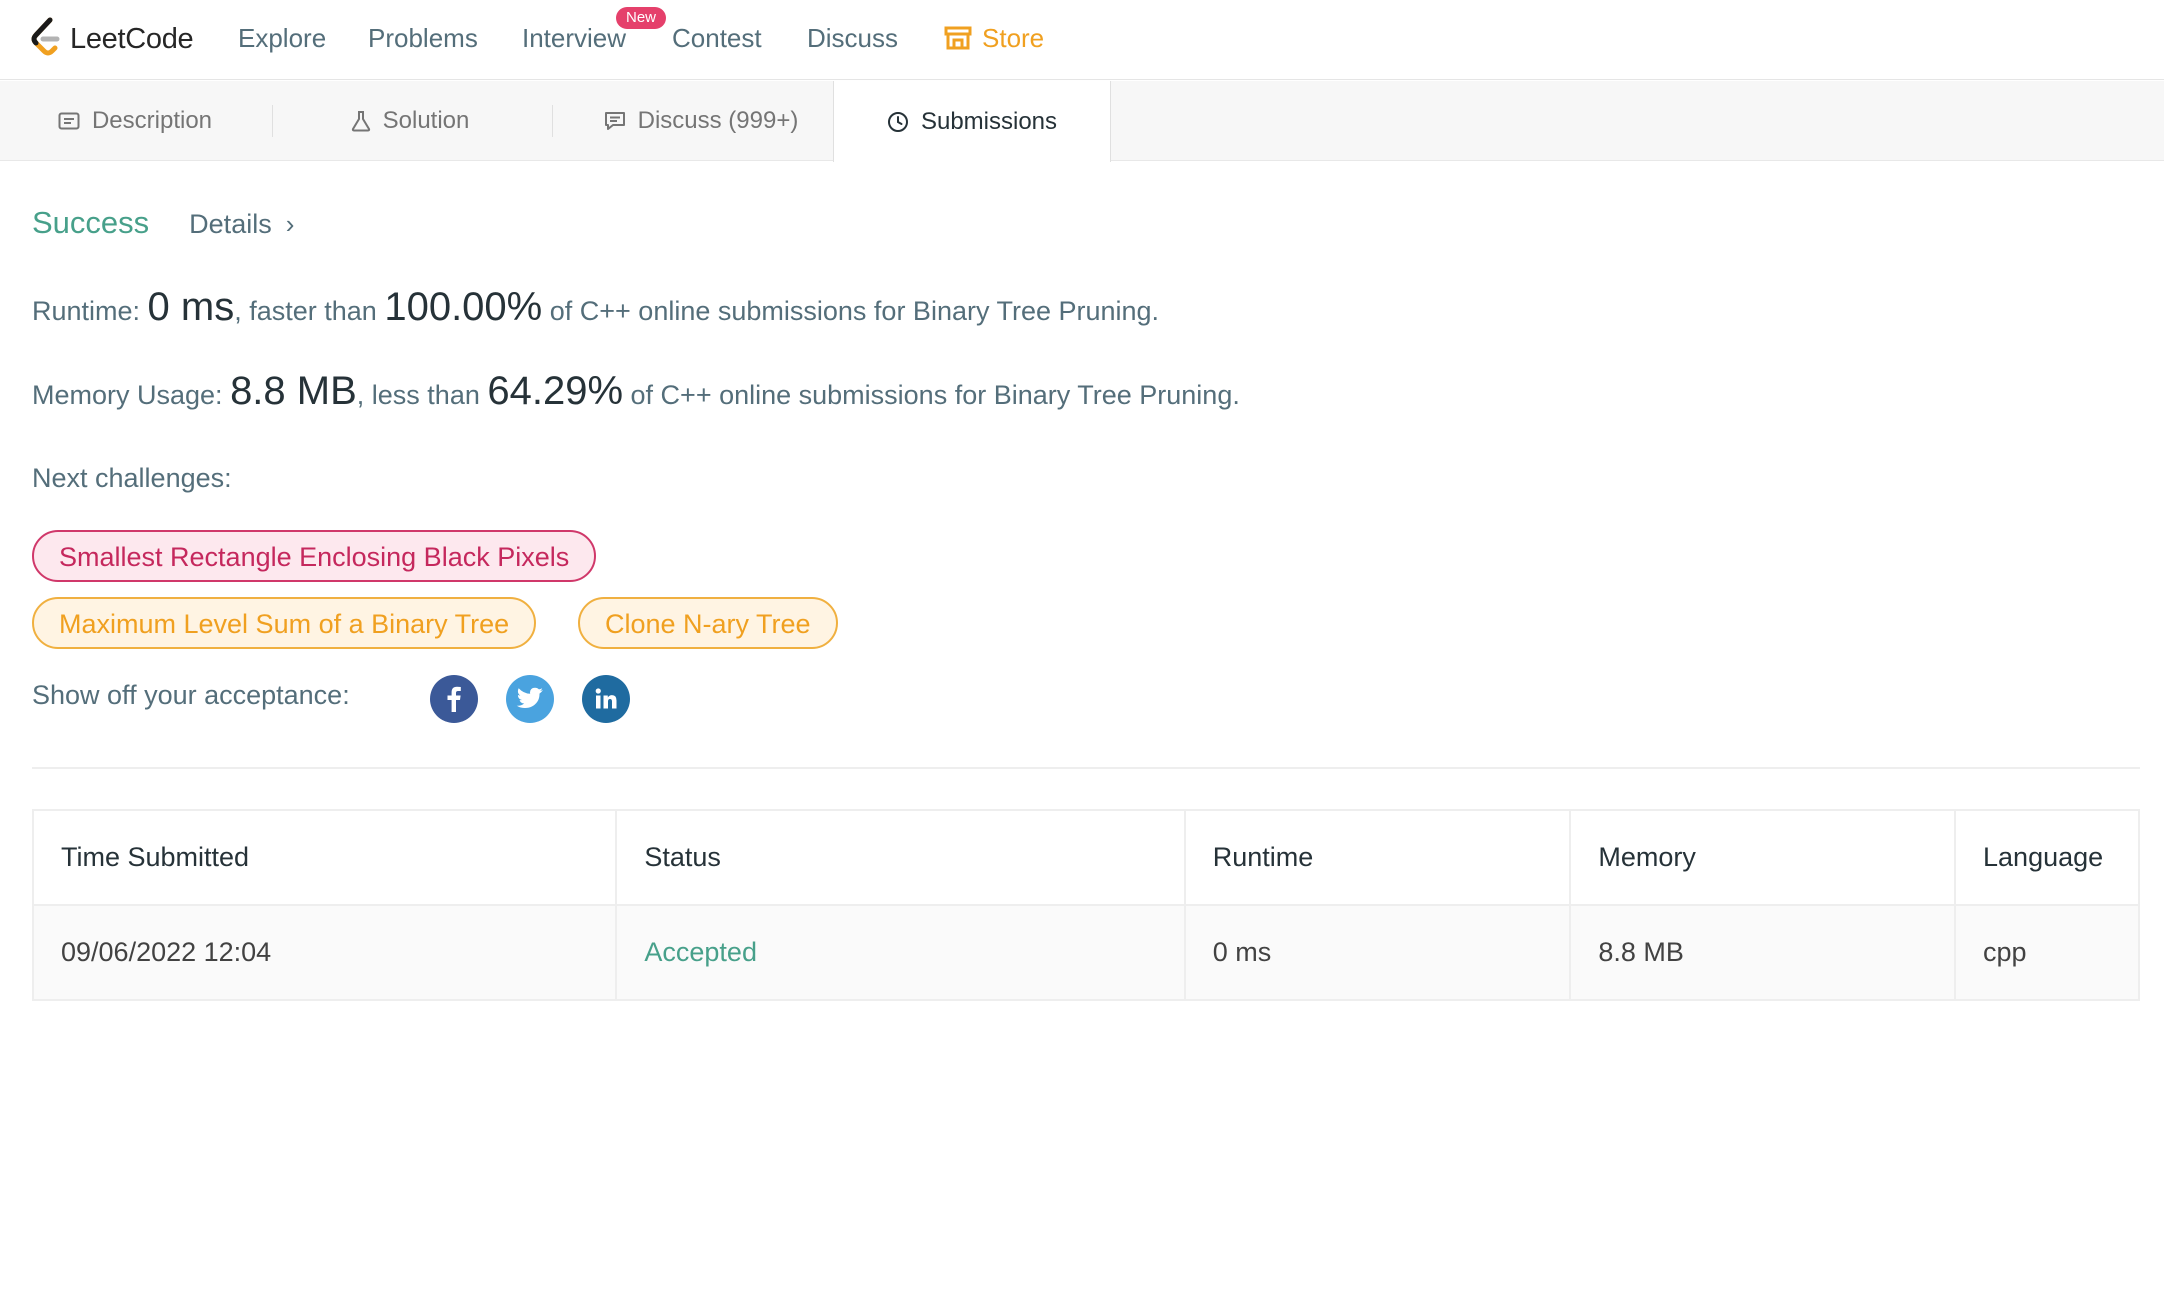 The height and width of the screenshot is (1300, 2164). Describe the element at coordinates (360, 121) in the screenshot. I see `flask-icon` at that location.